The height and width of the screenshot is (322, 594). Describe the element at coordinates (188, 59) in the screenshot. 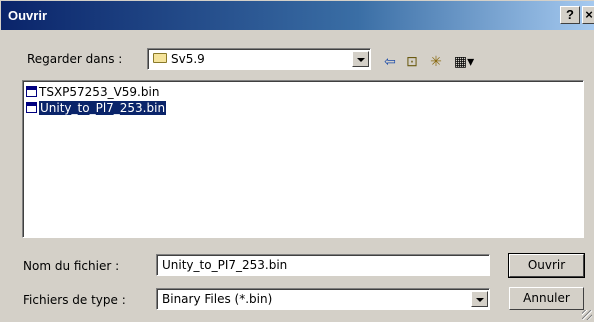

I see `lookin-value: Sv5.9` at that location.